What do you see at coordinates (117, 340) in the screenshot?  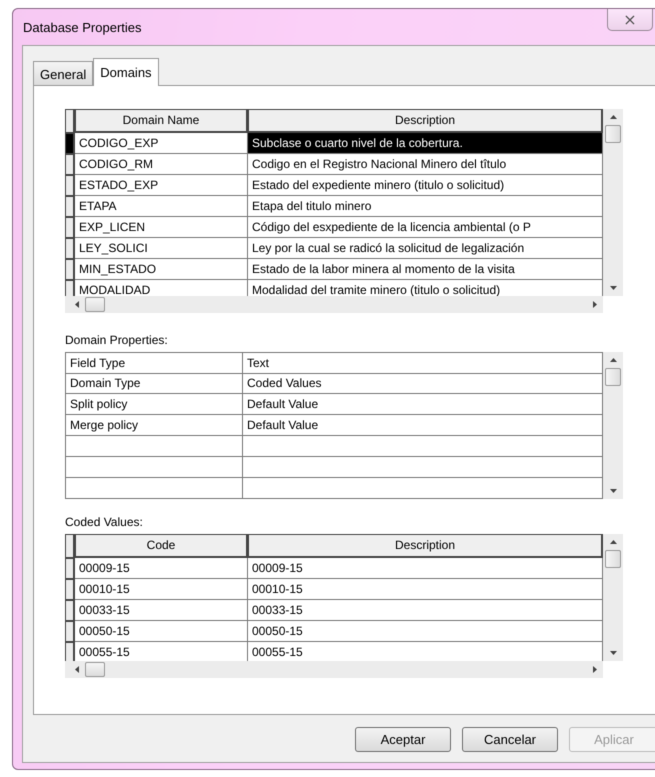 I see `section-label: Domain Properties:` at bounding box center [117, 340].